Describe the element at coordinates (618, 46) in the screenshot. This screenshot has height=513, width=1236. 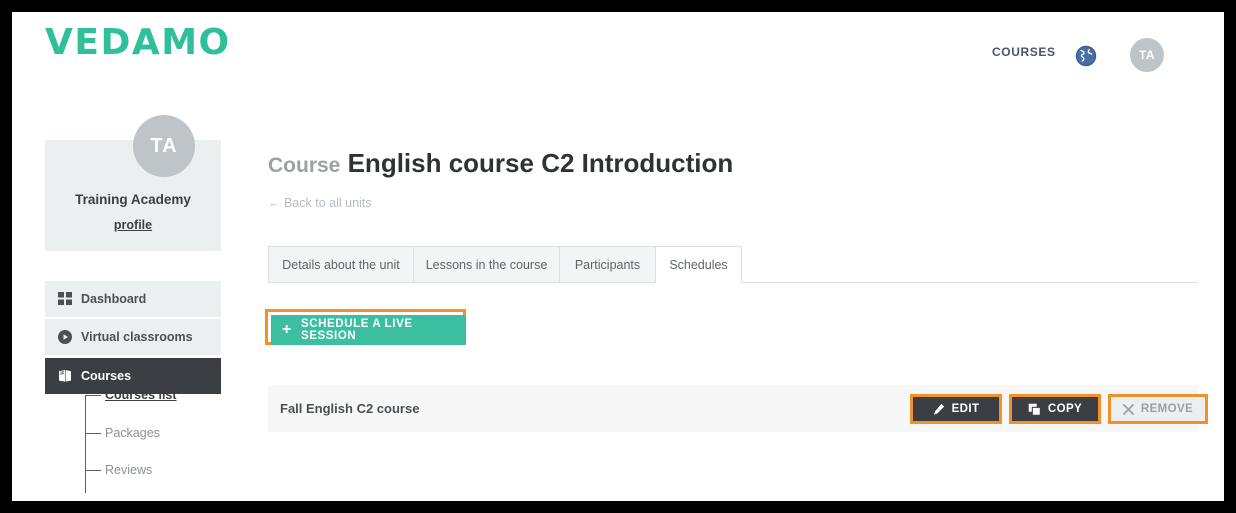
I see `top-header: VEDAMO COURSES TA` at that location.